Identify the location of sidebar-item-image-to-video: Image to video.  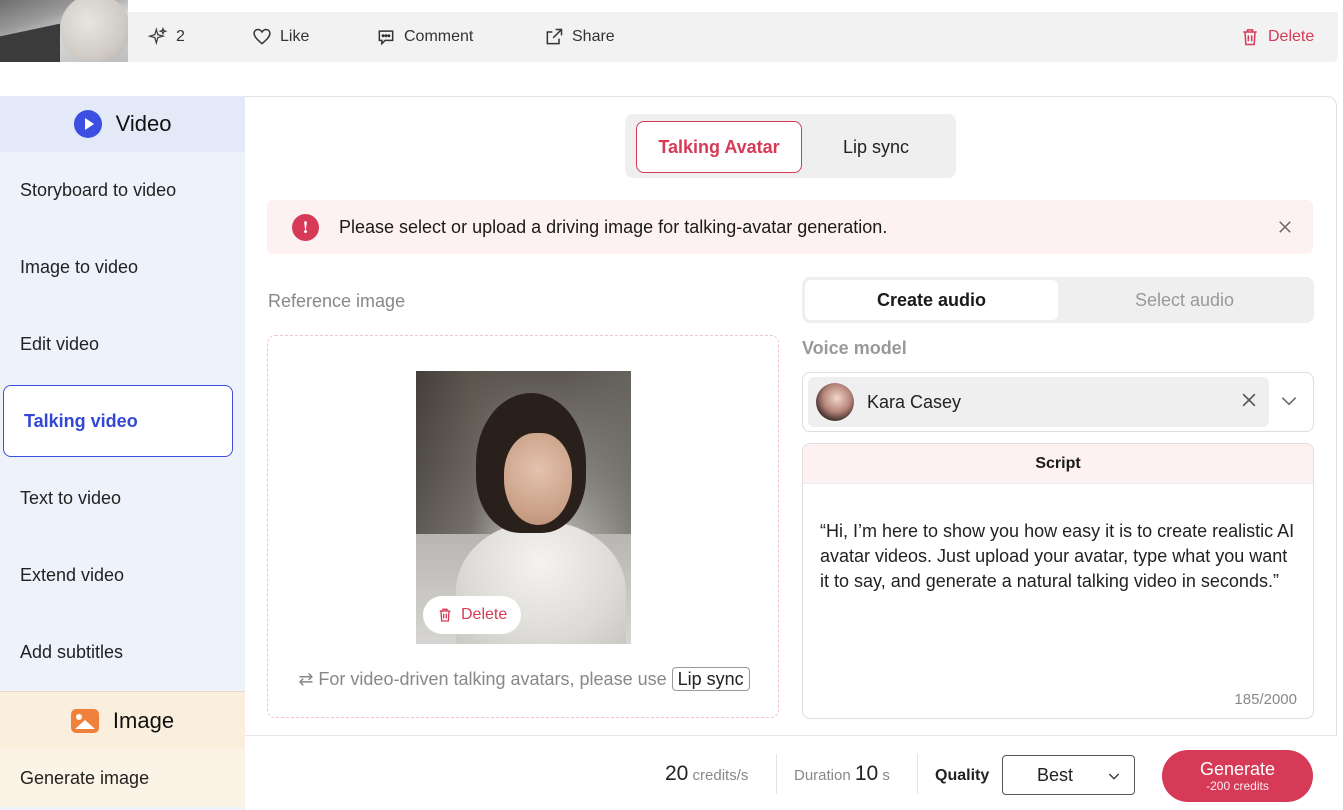
(122, 267).